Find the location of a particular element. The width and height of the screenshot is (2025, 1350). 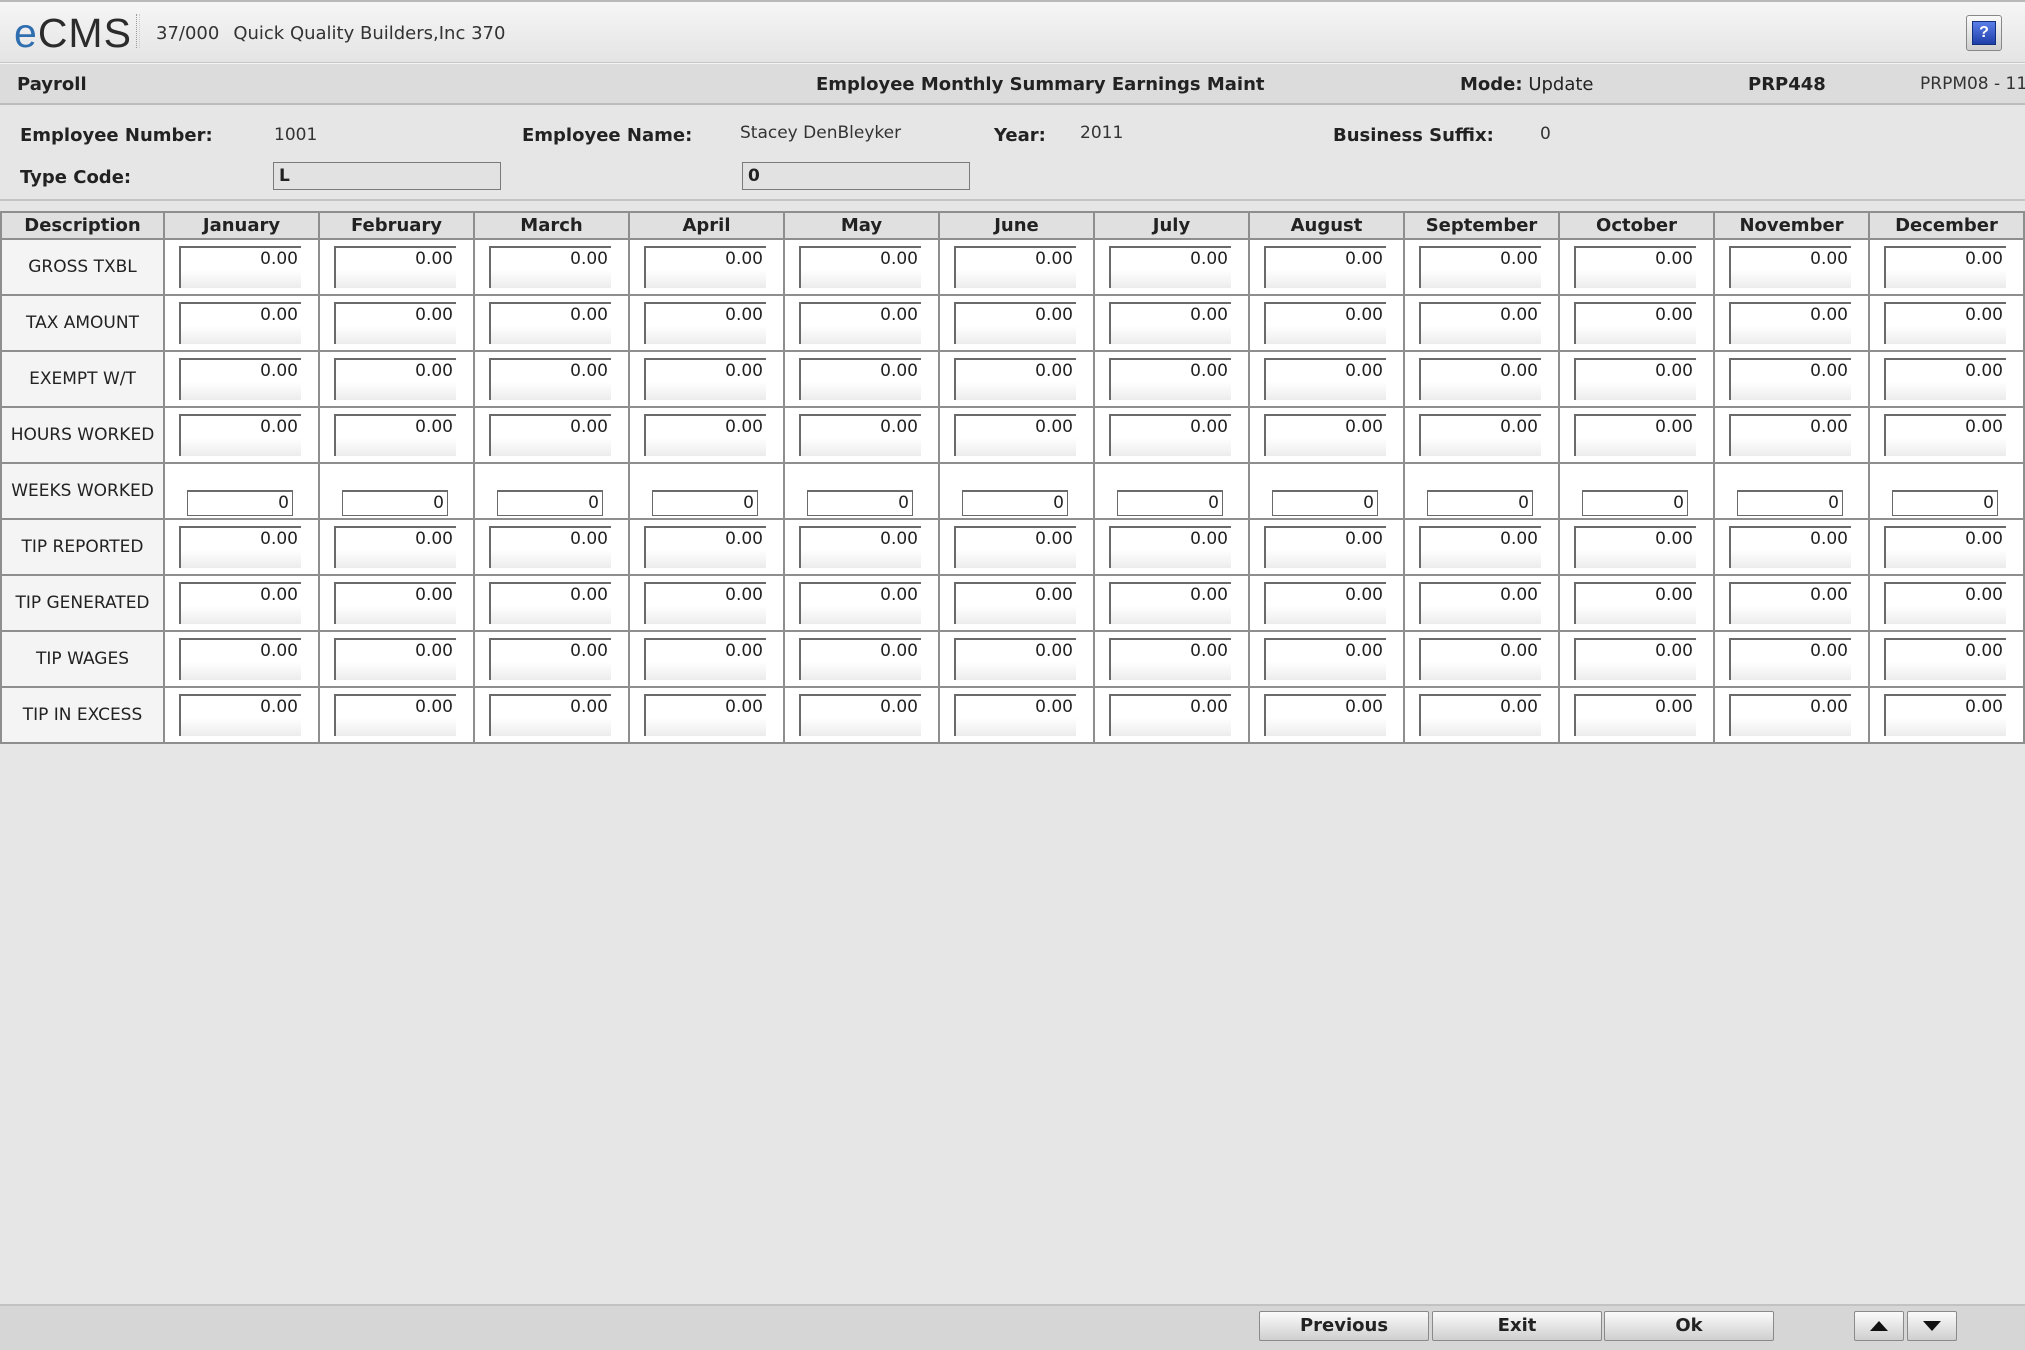

amount-input-january: 0 is located at coordinates (240, 503).